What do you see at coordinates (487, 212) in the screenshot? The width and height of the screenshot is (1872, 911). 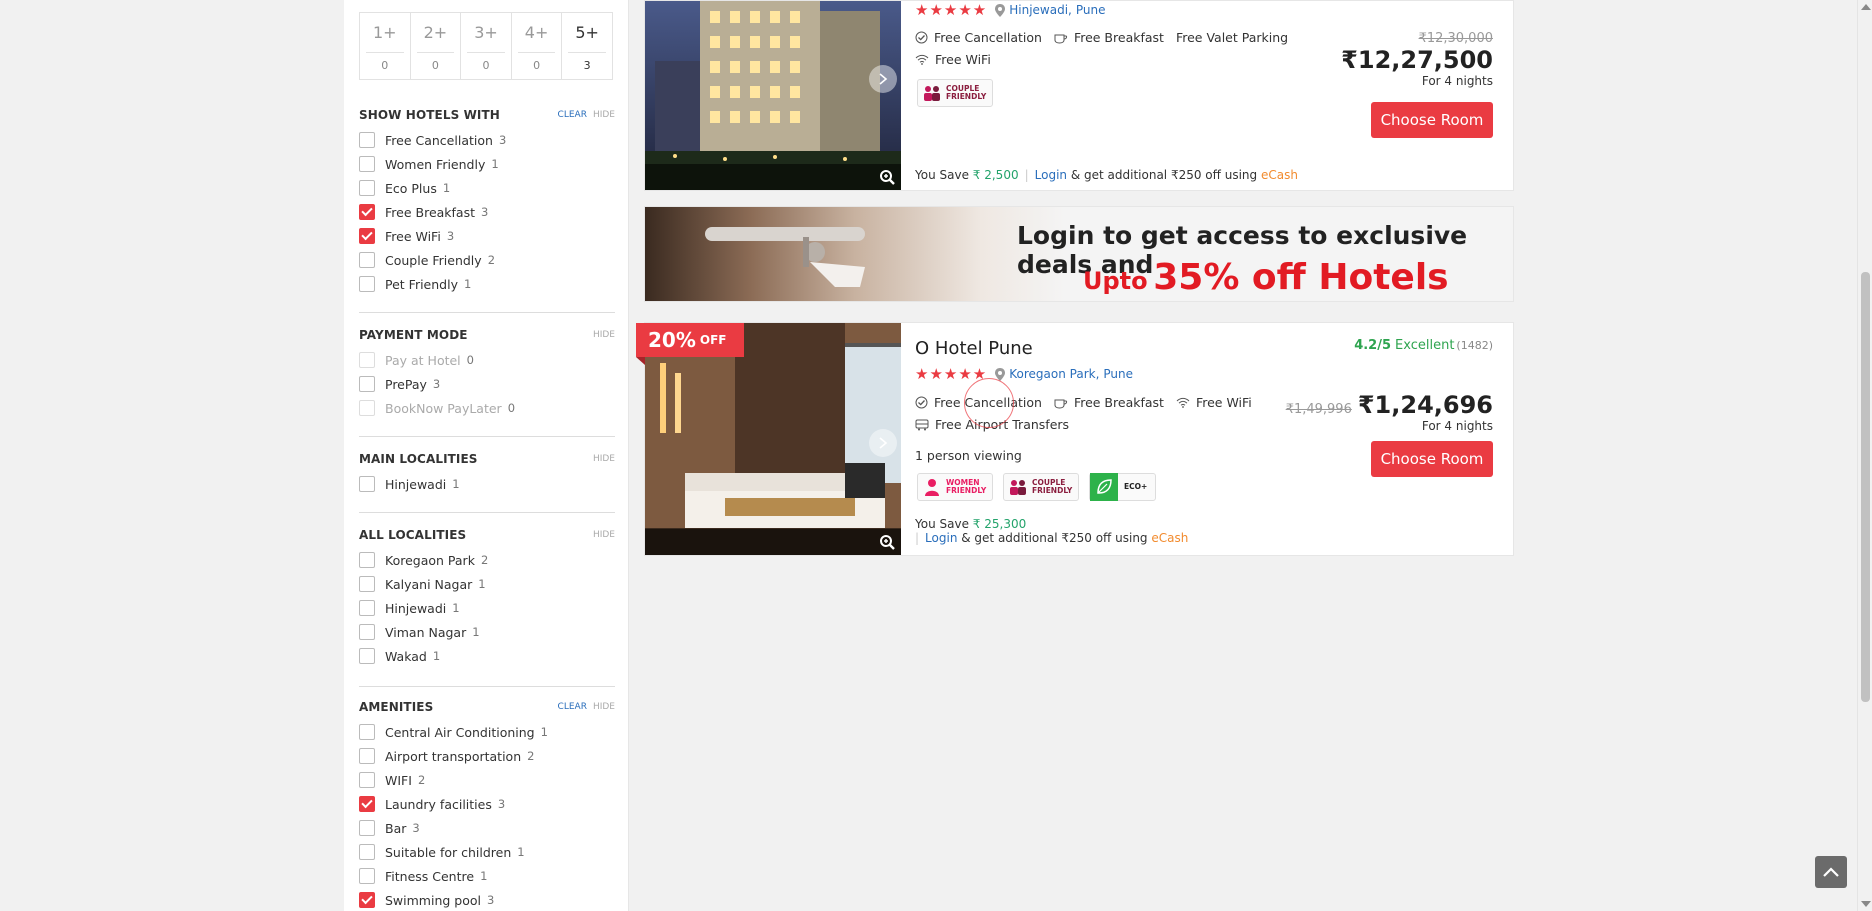 I see `filter-option-free-breakfast: Free Breakfast 3` at bounding box center [487, 212].